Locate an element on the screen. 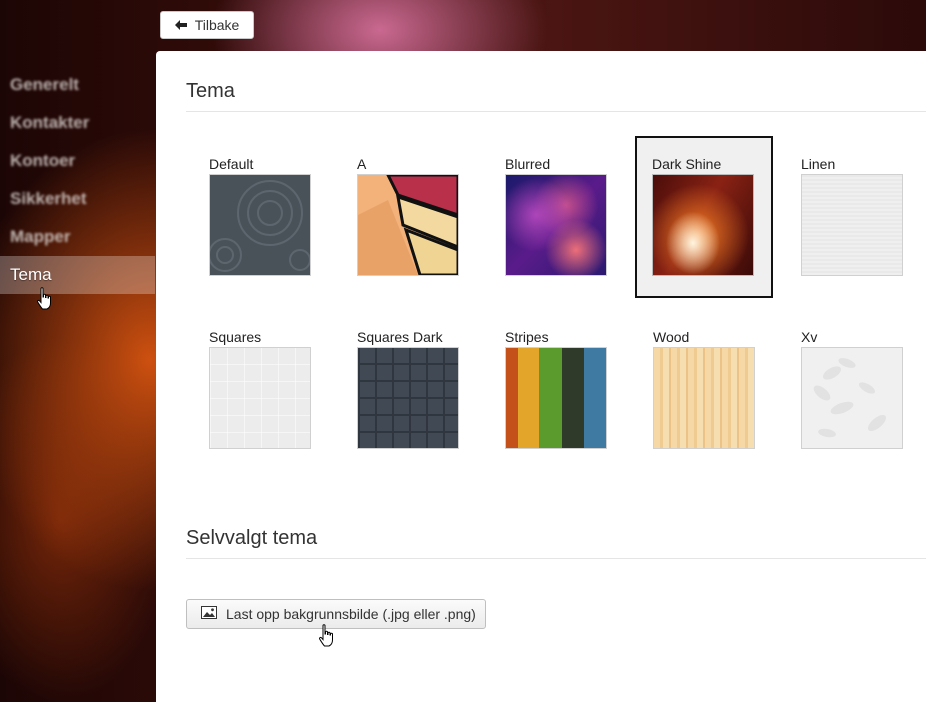  theme-thumbnail-stripes is located at coordinates (556, 398).